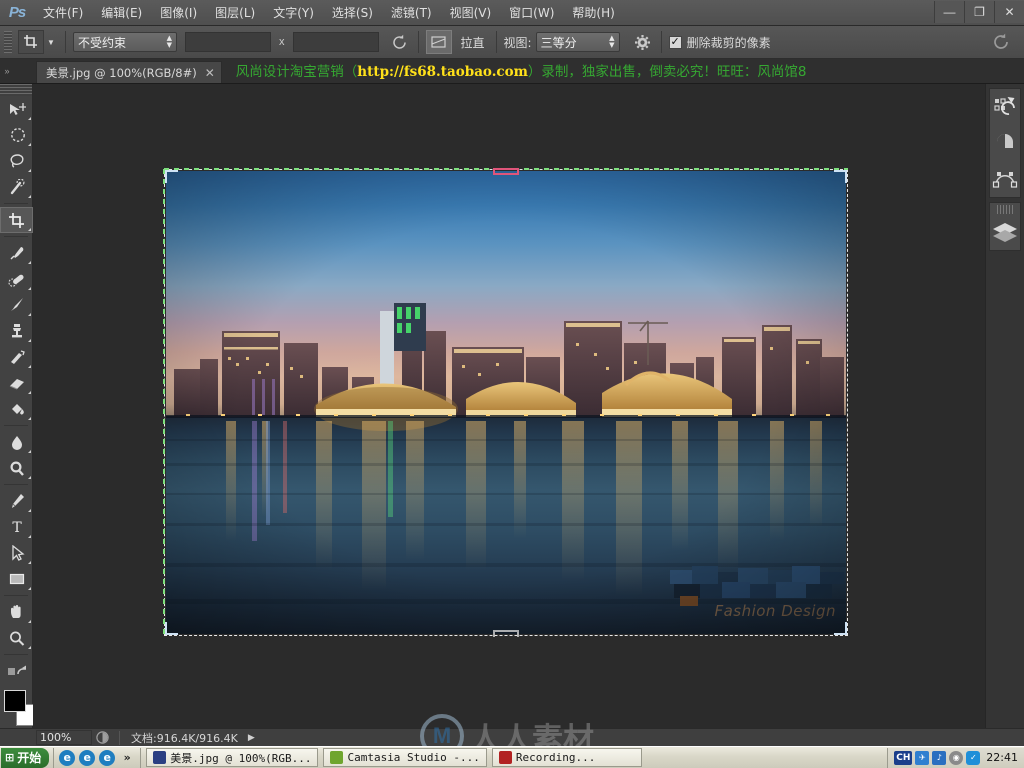 This screenshot has height=768, width=1024. Describe the element at coordinates (438, 42) in the screenshot. I see `straighten-button` at that location.